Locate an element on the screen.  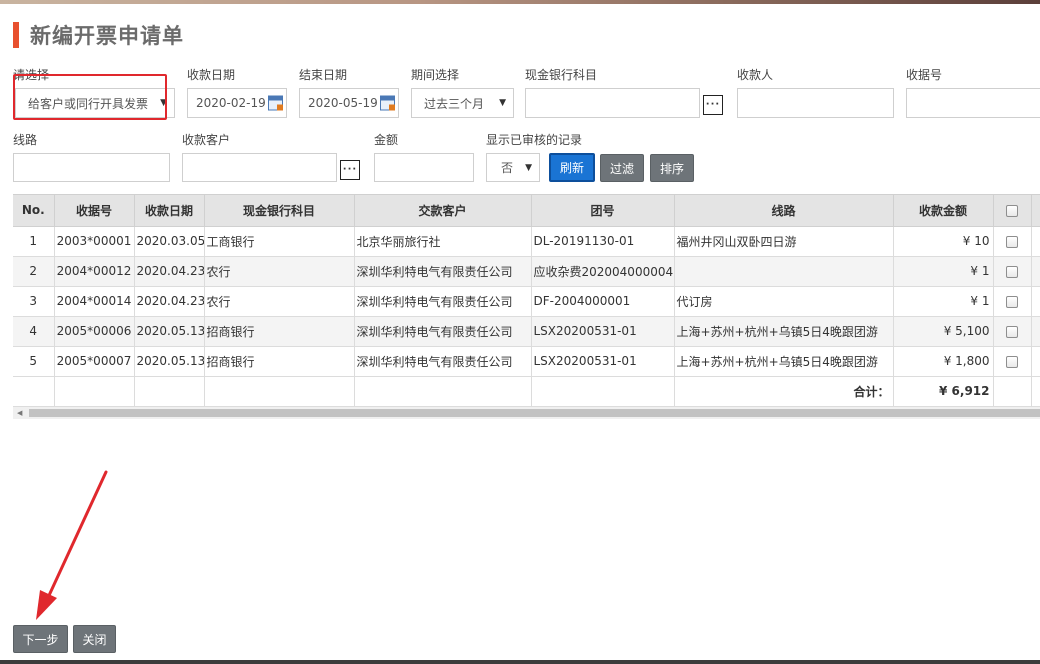
cell-no: 5 is located at coordinates (34, 361).